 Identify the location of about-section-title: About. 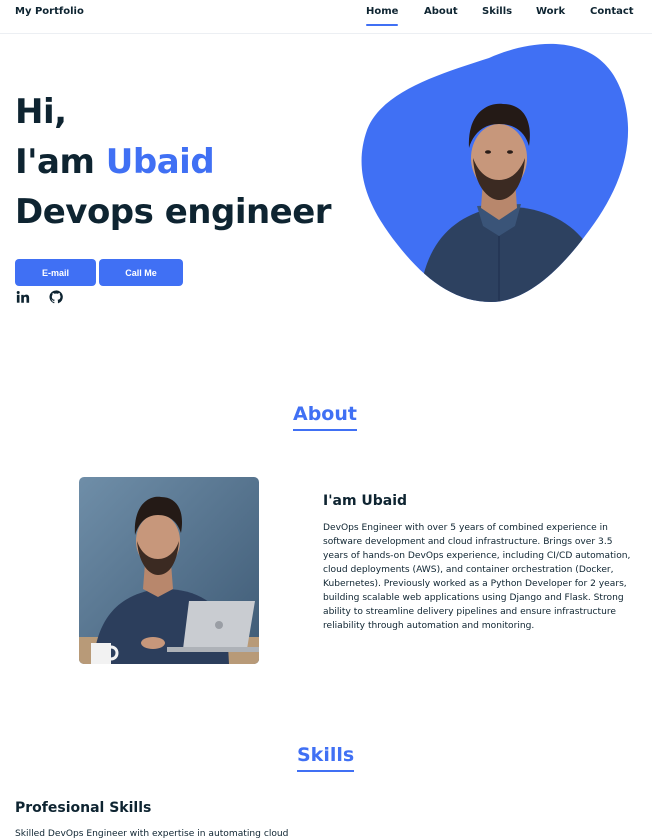
(325, 417).